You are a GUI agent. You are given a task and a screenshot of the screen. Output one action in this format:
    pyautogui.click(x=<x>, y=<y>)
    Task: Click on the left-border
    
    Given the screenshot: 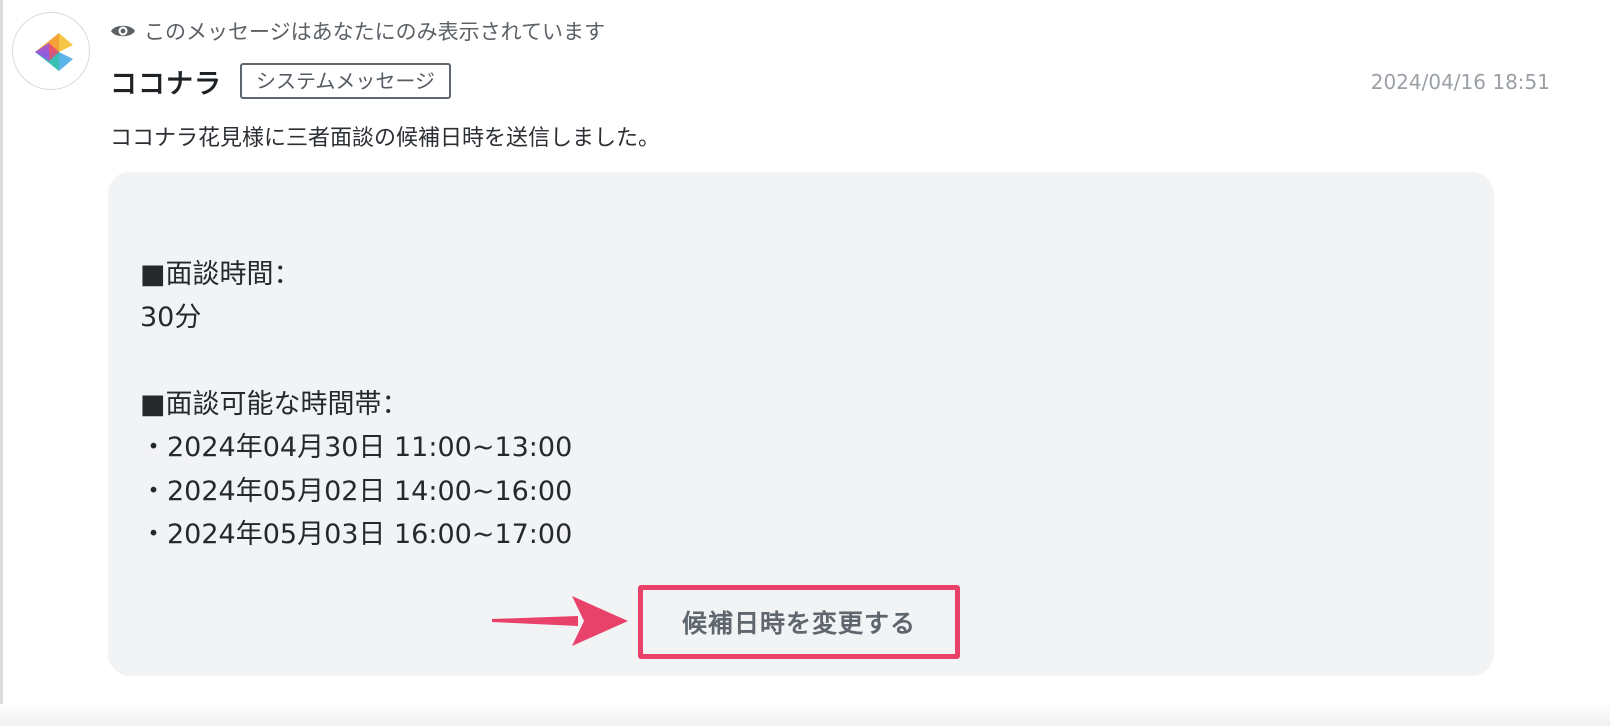 What is the action you would take?
    pyautogui.click(x=1, y=363)
    